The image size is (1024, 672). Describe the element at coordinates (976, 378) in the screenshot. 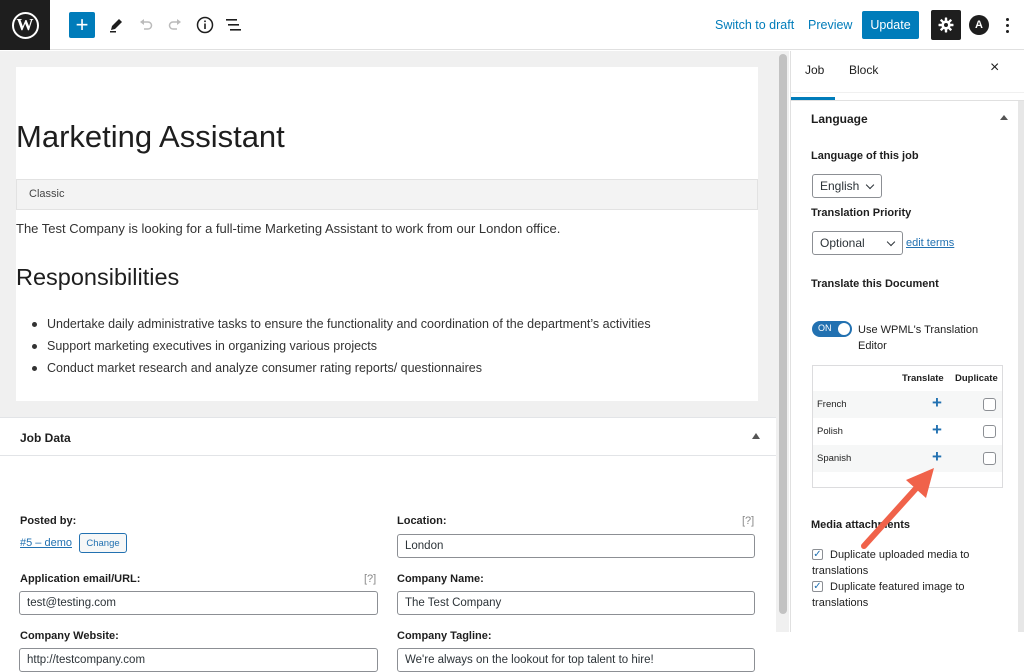

I see `duplicate-column-header: Duplicate` at that location.